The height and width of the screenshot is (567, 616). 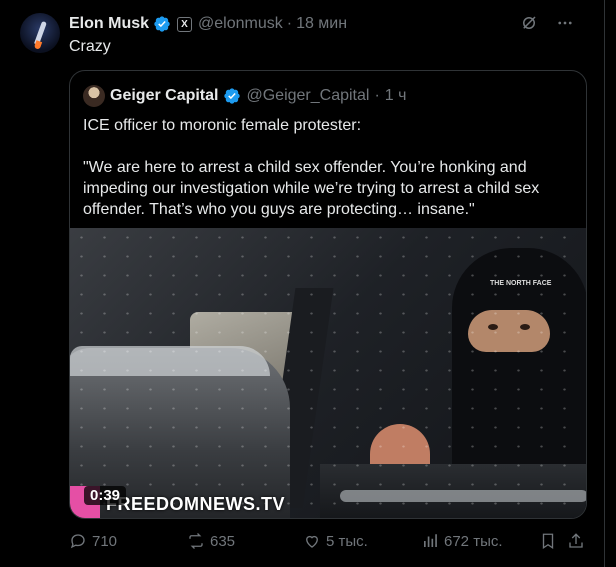 What do you see at coordinates (185, 24) in the screenshot?
I see `affiliate-badge: X` at bounding box center [185, 24].